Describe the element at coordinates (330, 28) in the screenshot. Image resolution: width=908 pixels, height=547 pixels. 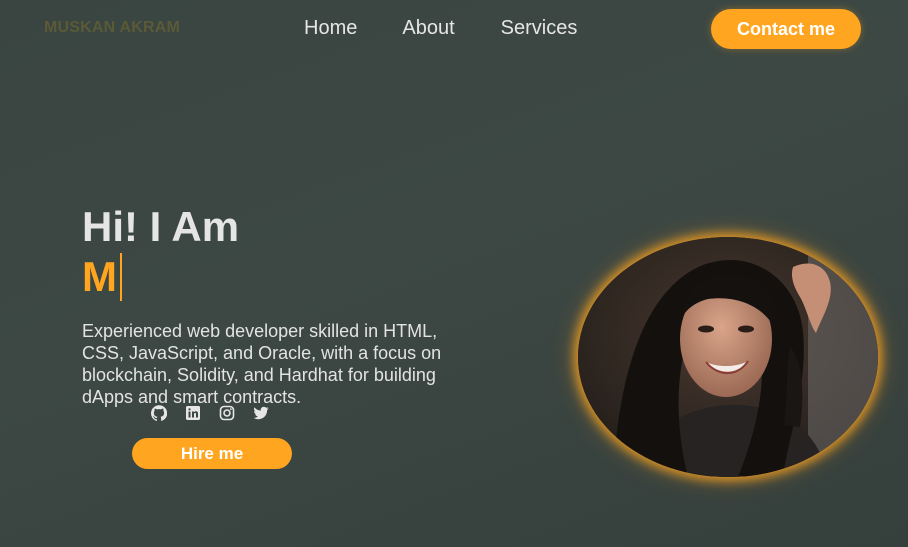
I see `nav-home-link: Home` at that location.